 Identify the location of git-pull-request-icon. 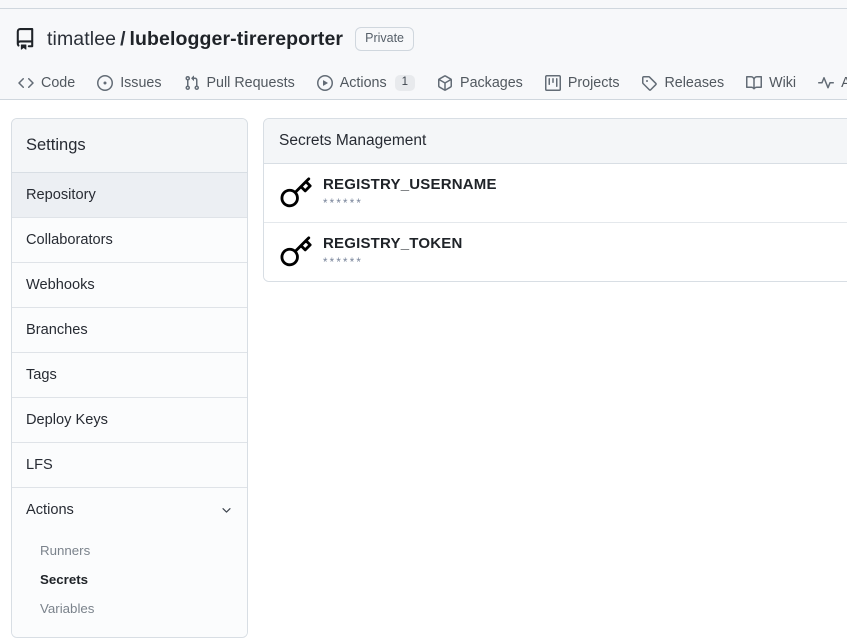
(192, 83).